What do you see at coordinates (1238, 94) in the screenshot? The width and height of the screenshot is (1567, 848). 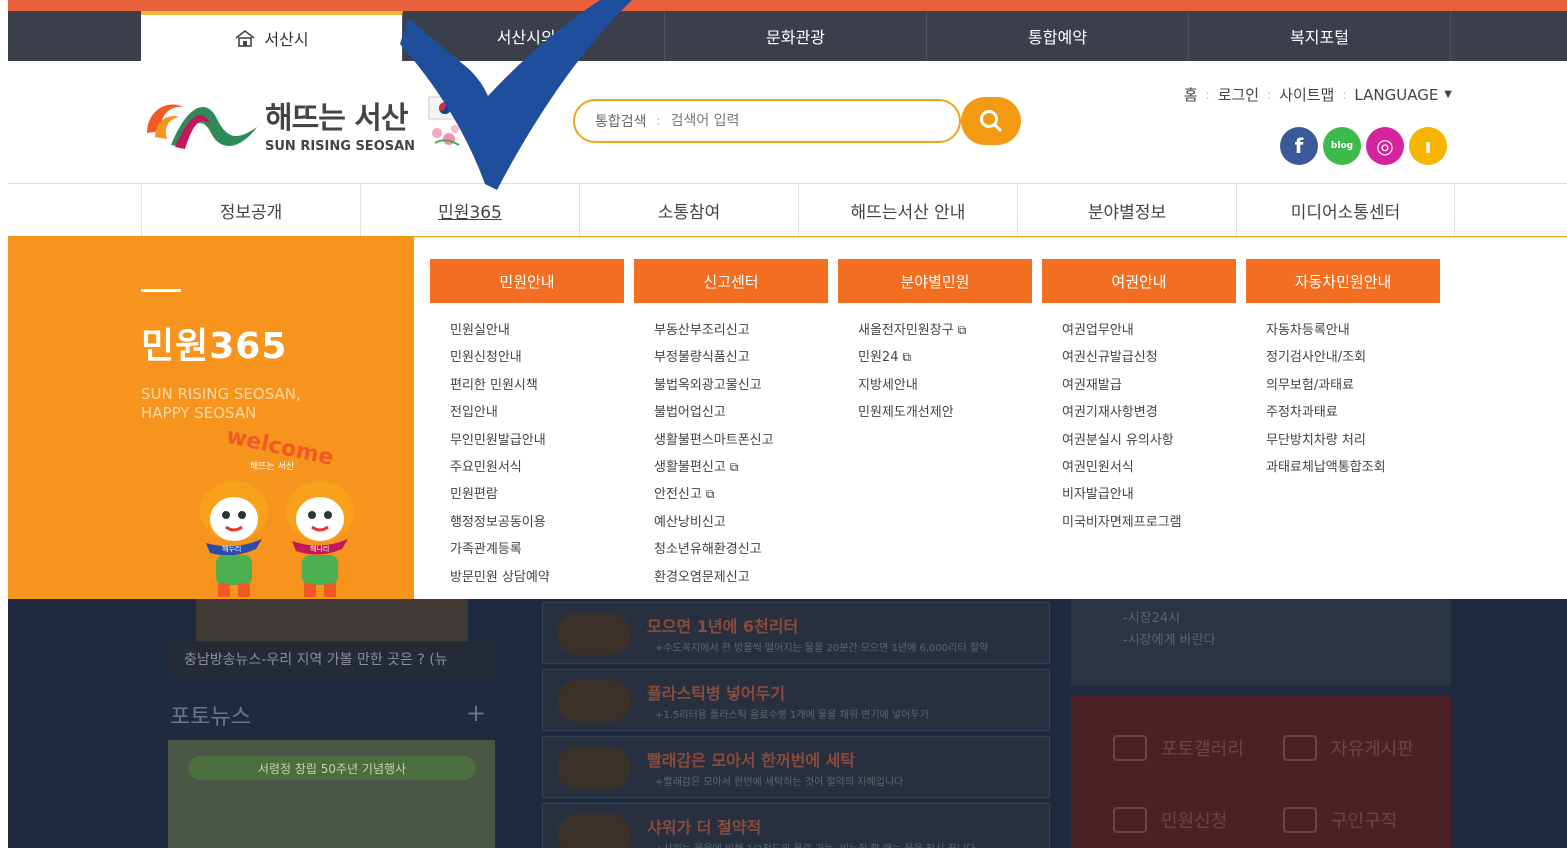 I see `login-link: 로그인` at bounding box center [1238, 94].